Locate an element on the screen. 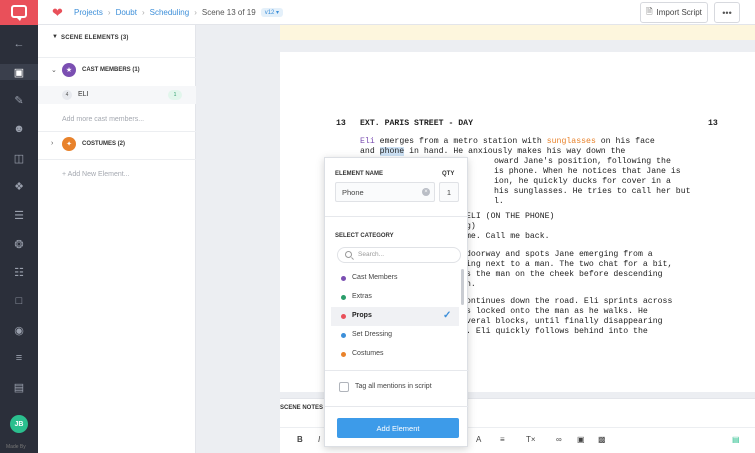  align-icon: ≡ is located at coordinates (502, 439).